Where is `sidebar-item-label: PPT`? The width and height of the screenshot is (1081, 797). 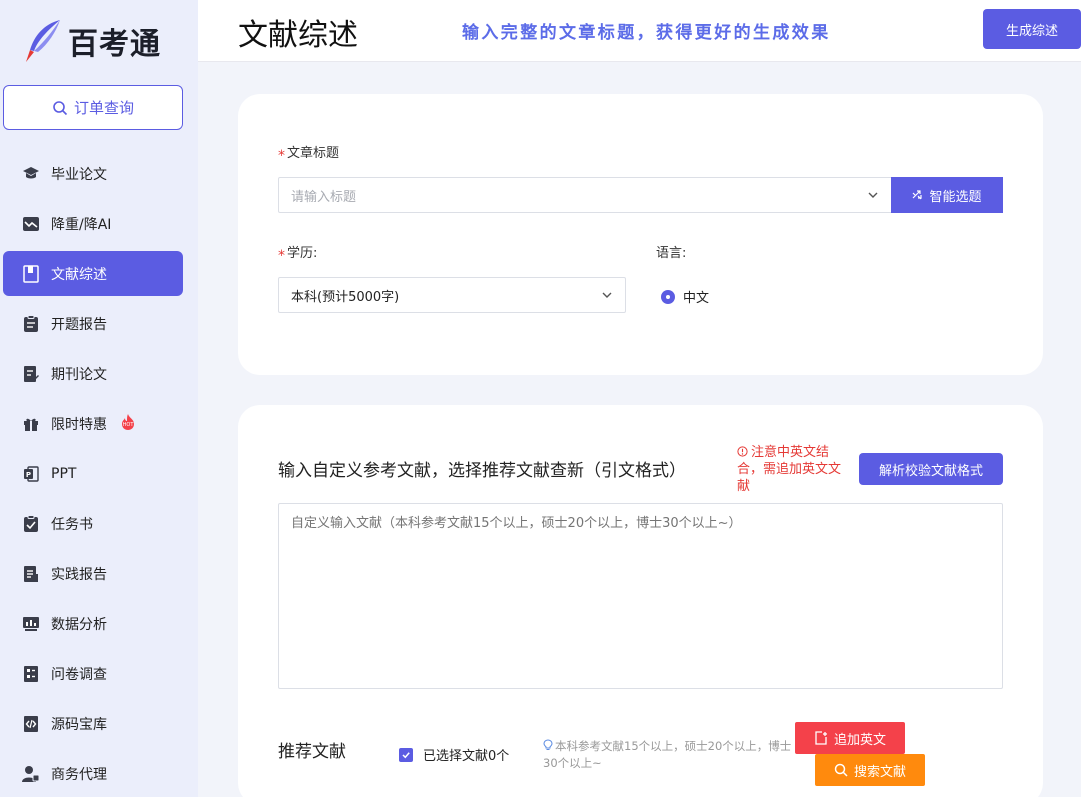
sidebar-item-label: PPT is located at coordinates (64, 473).